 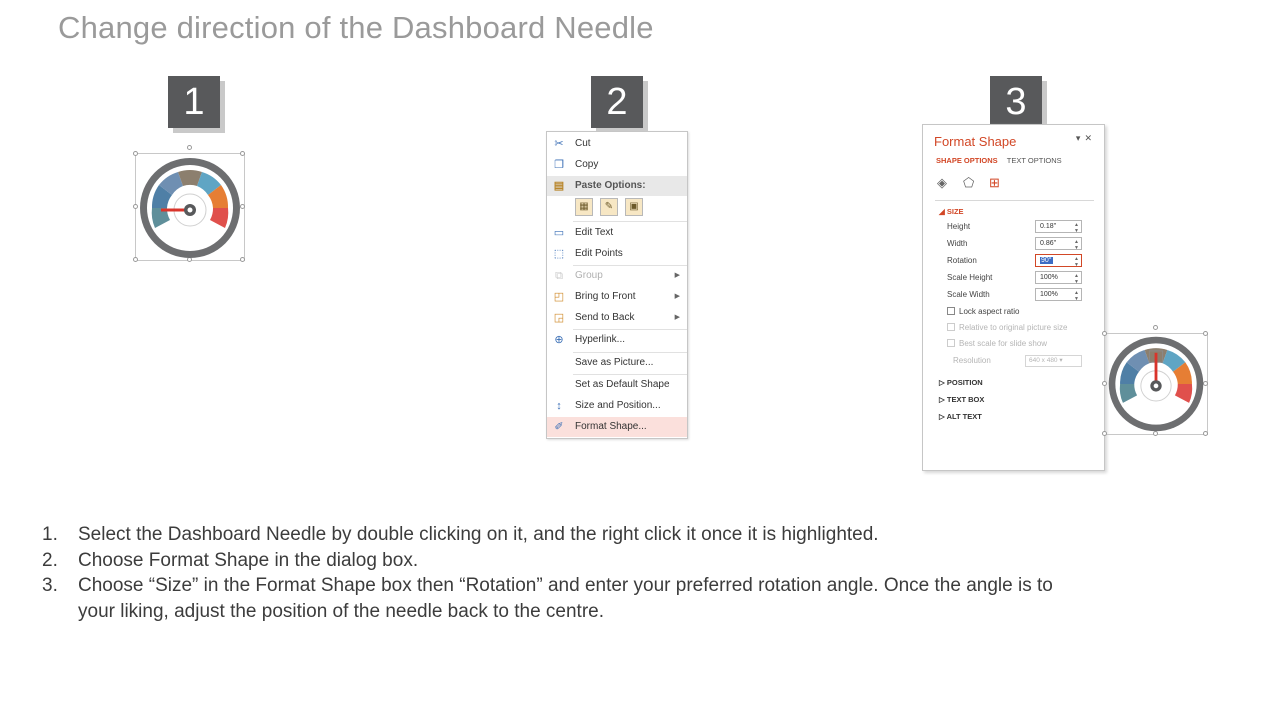 What do you see at coordinates (1053, 361) in the screenshot?
I see `resolution-select: 640 x 480 ▾` at bounding box center [1053, 361].